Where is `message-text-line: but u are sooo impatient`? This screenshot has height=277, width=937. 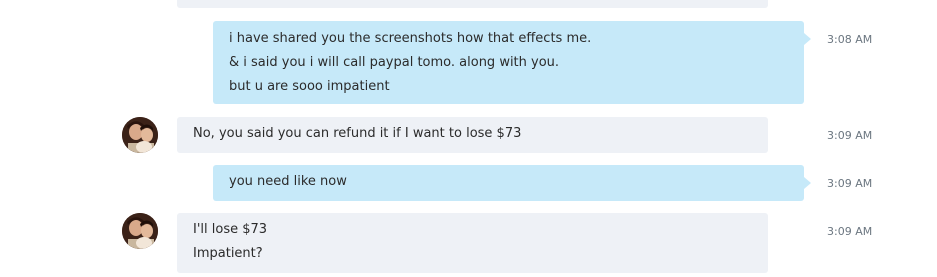 message-text-line: but u are sooo impatient is located at coordinates (309, 86).